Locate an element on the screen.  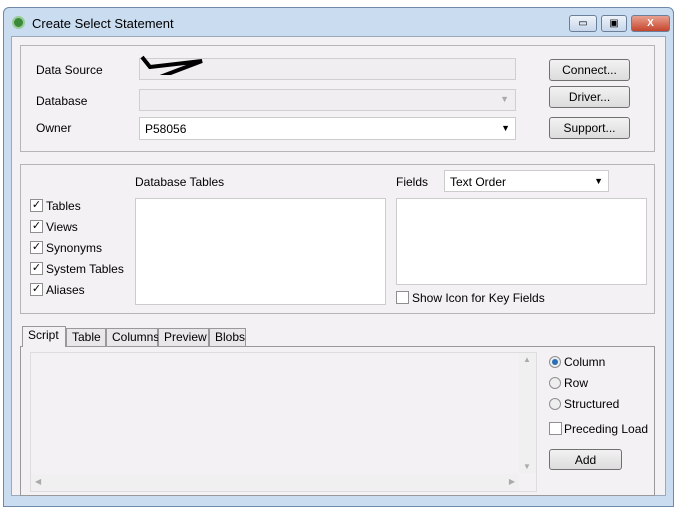
tab-blobs: Blobs is located at coordinates (227, 337).